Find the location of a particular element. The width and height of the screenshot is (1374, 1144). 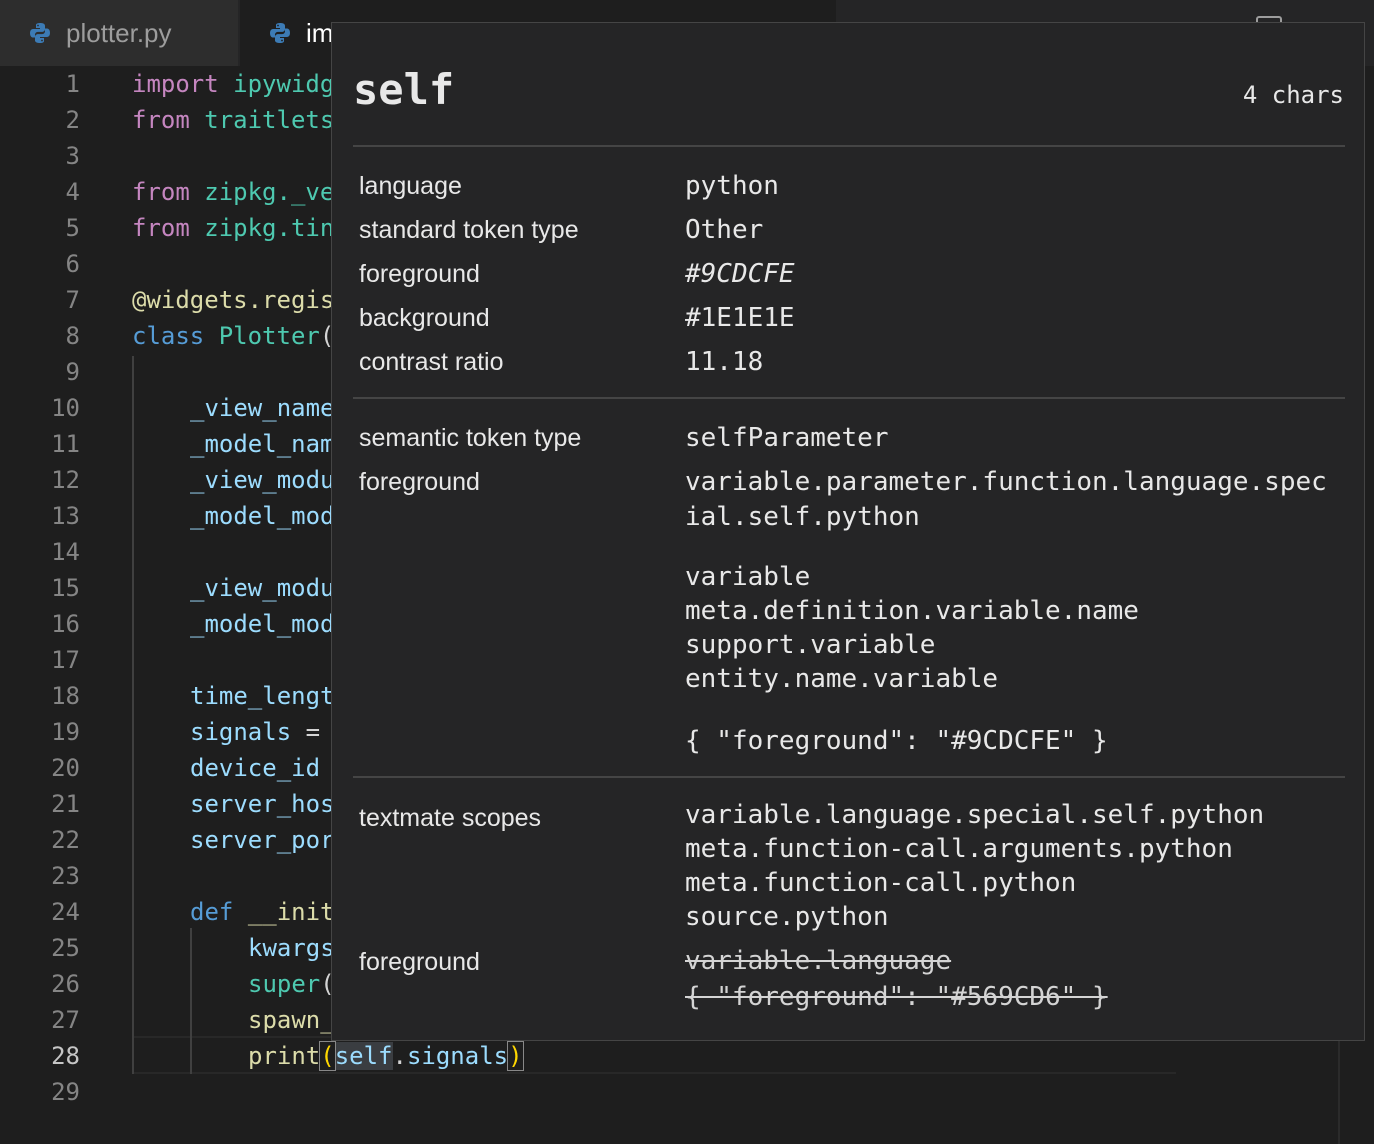

code-line: import ipywidg is located at coordinates (233, 84).